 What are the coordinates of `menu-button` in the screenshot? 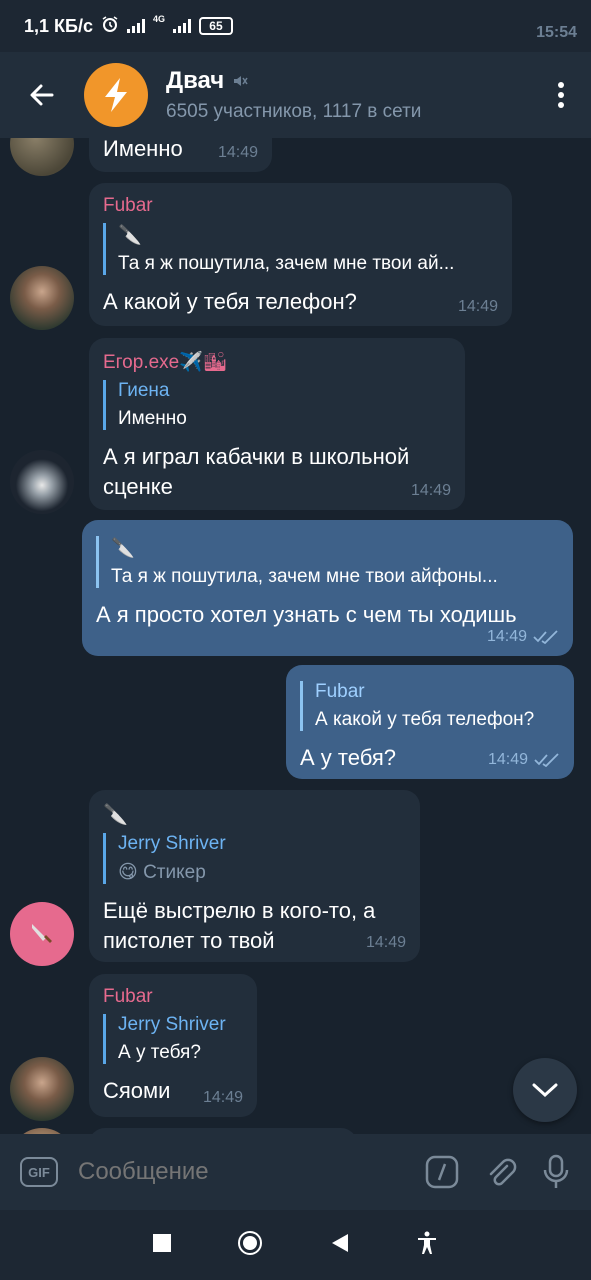 It's located at (561, 95).